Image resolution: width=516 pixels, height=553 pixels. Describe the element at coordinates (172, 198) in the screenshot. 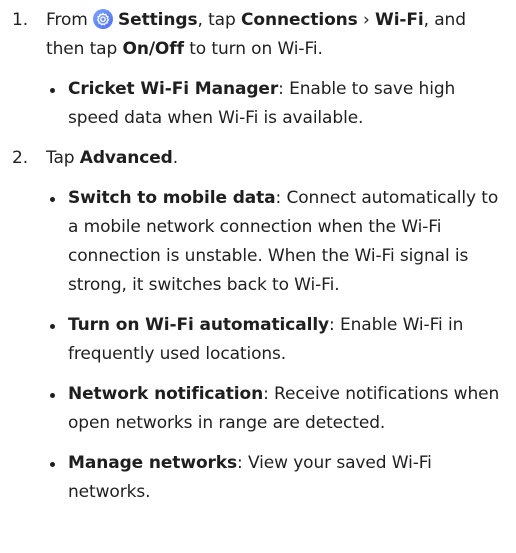

I see `bullet-term: Switch to mobile data` at that location.